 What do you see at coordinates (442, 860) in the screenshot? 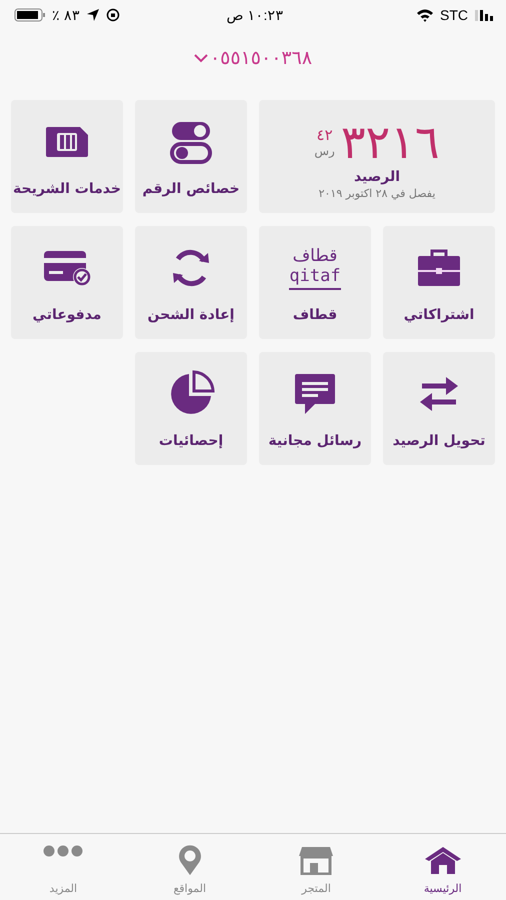
I see `house-icon` at bounding box center [442, 860].